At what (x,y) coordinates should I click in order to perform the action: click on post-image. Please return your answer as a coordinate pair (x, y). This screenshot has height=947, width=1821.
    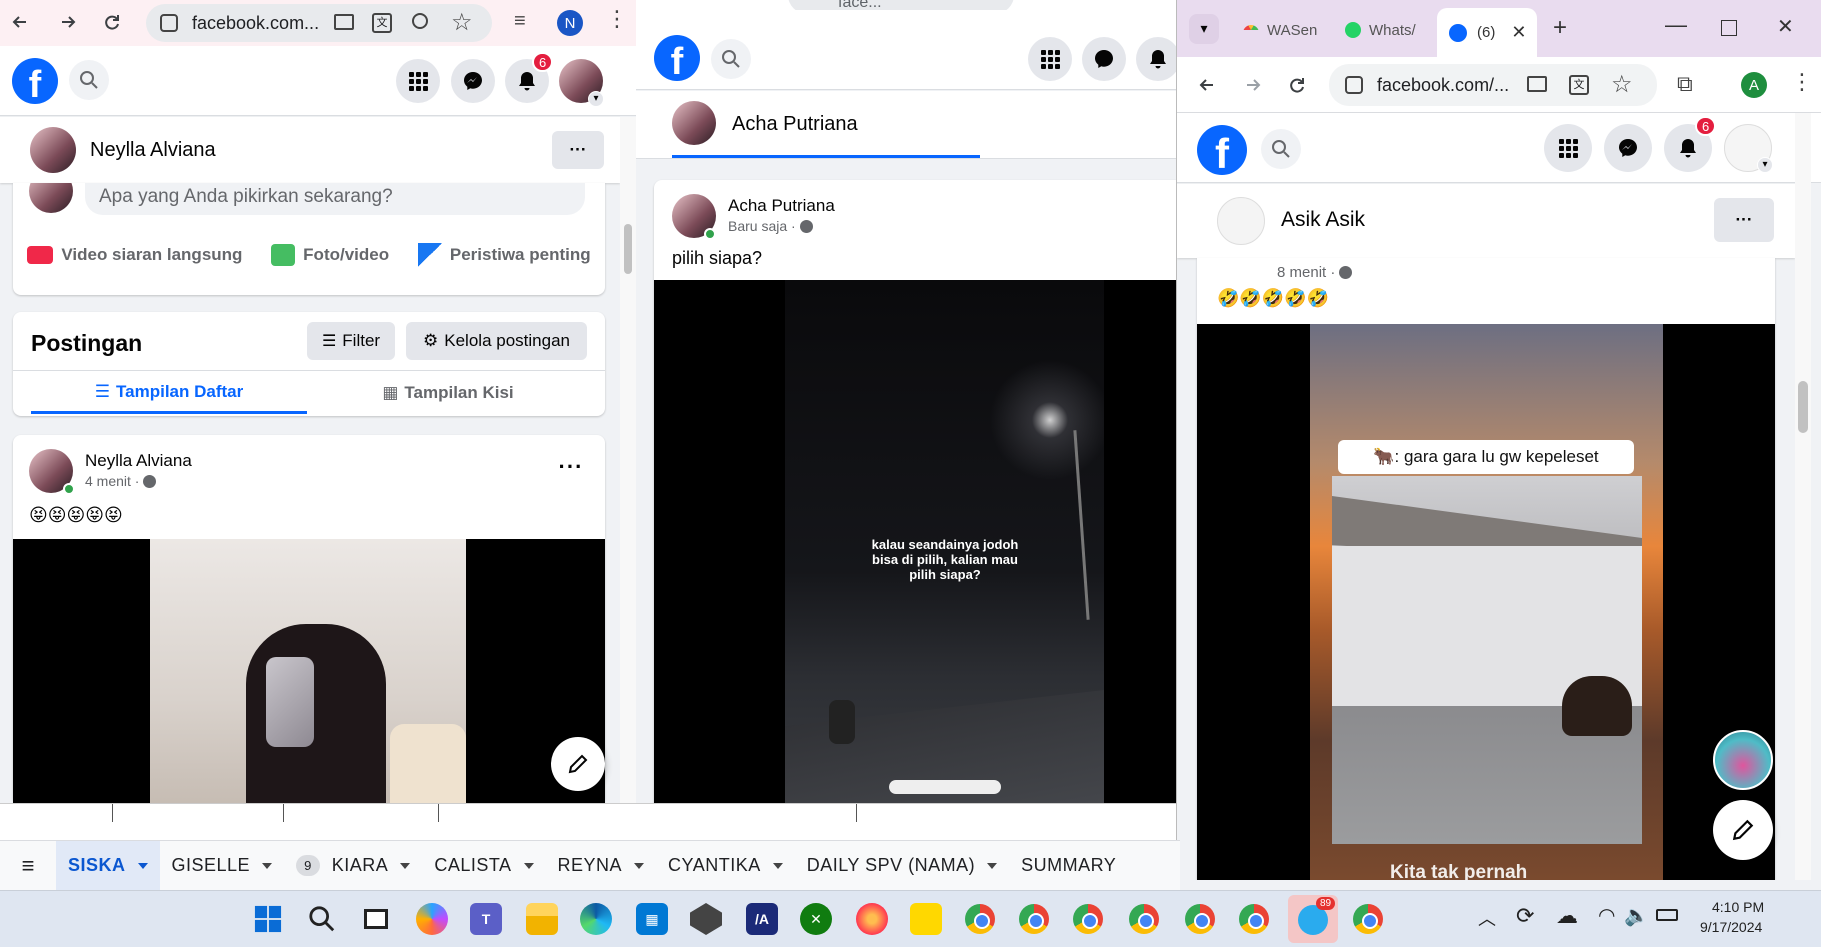
    Looking at the image, I should click on (309, 671).